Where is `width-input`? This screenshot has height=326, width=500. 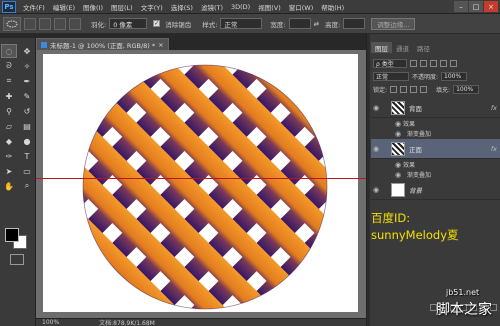 width-input is located at coordinates (299, 23).